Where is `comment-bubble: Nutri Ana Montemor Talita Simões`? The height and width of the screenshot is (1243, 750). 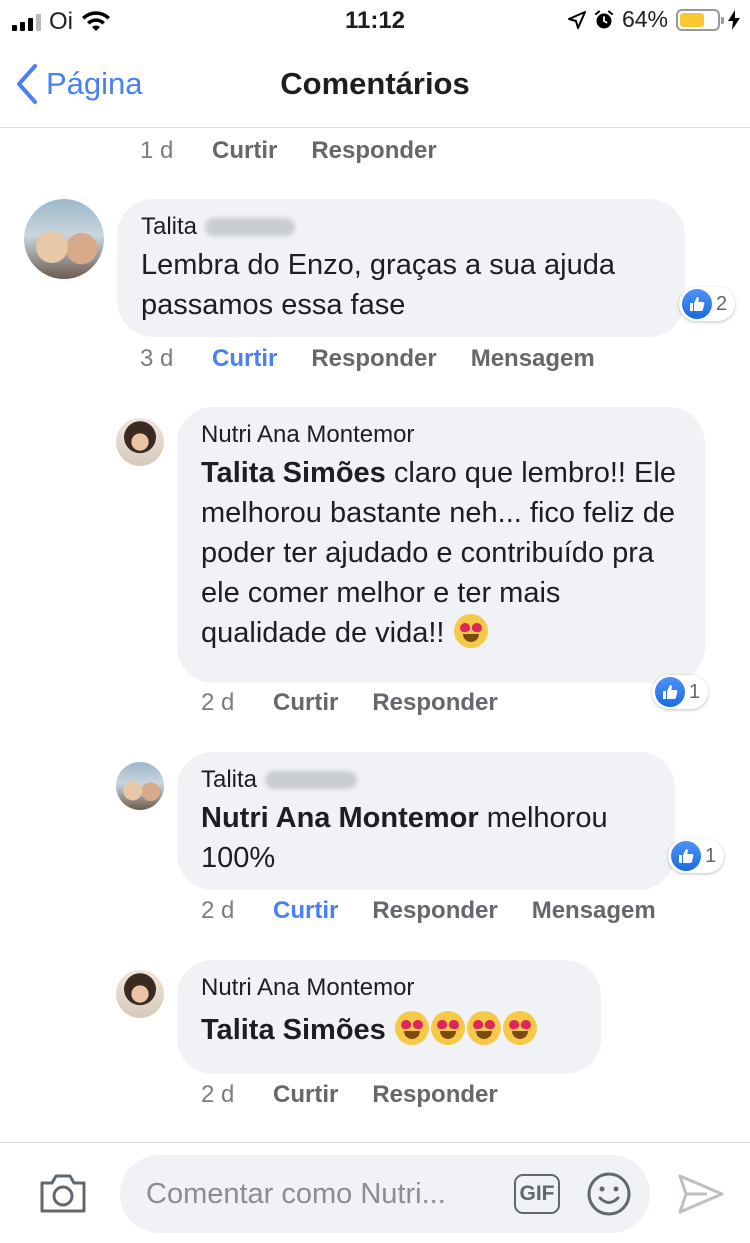
comment-bubble: Nutri Ana Montemor Talita Simões is located at coordinates (389, 1017).